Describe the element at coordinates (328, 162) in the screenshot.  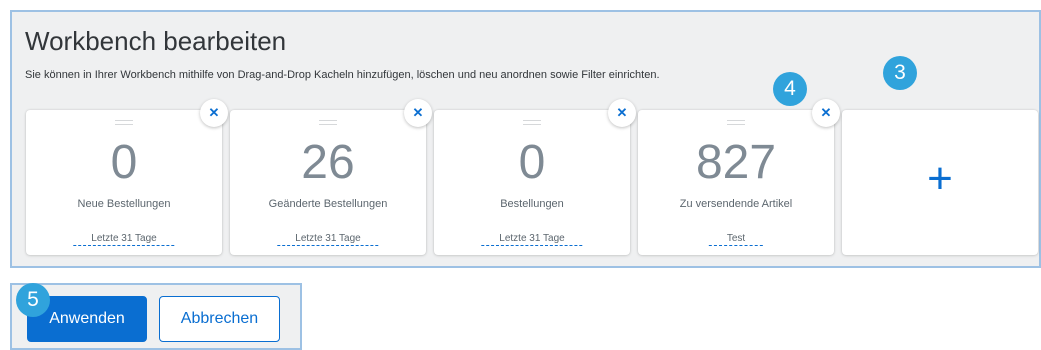
I see `tile-number: 26` at that location.